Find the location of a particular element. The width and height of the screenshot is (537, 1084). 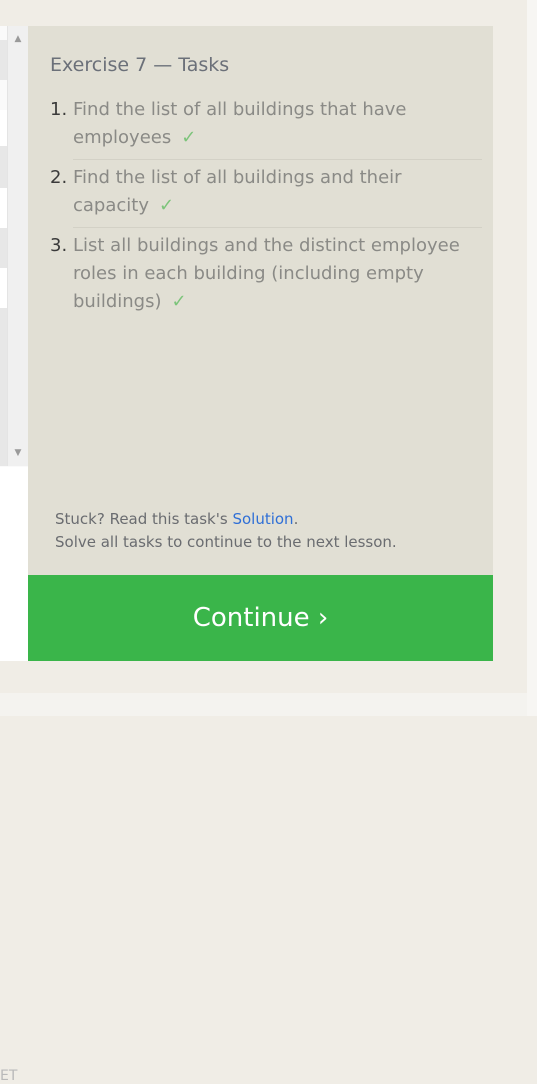

task-number: 1. is located at coordinates (59, 109).